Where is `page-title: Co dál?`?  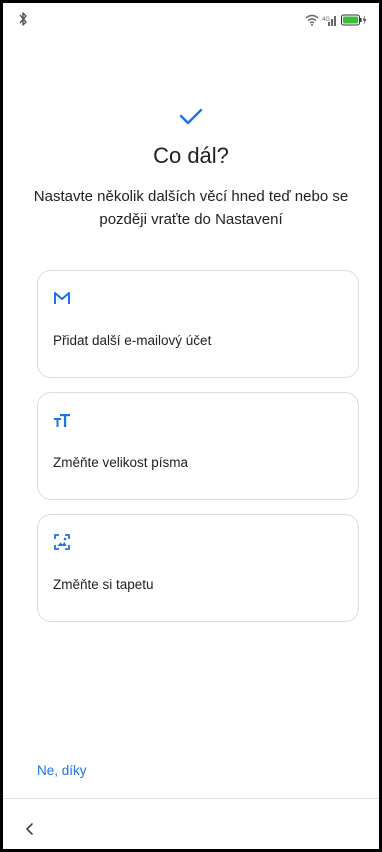 page-title: Co dál? is located at coordinates (191, 155).